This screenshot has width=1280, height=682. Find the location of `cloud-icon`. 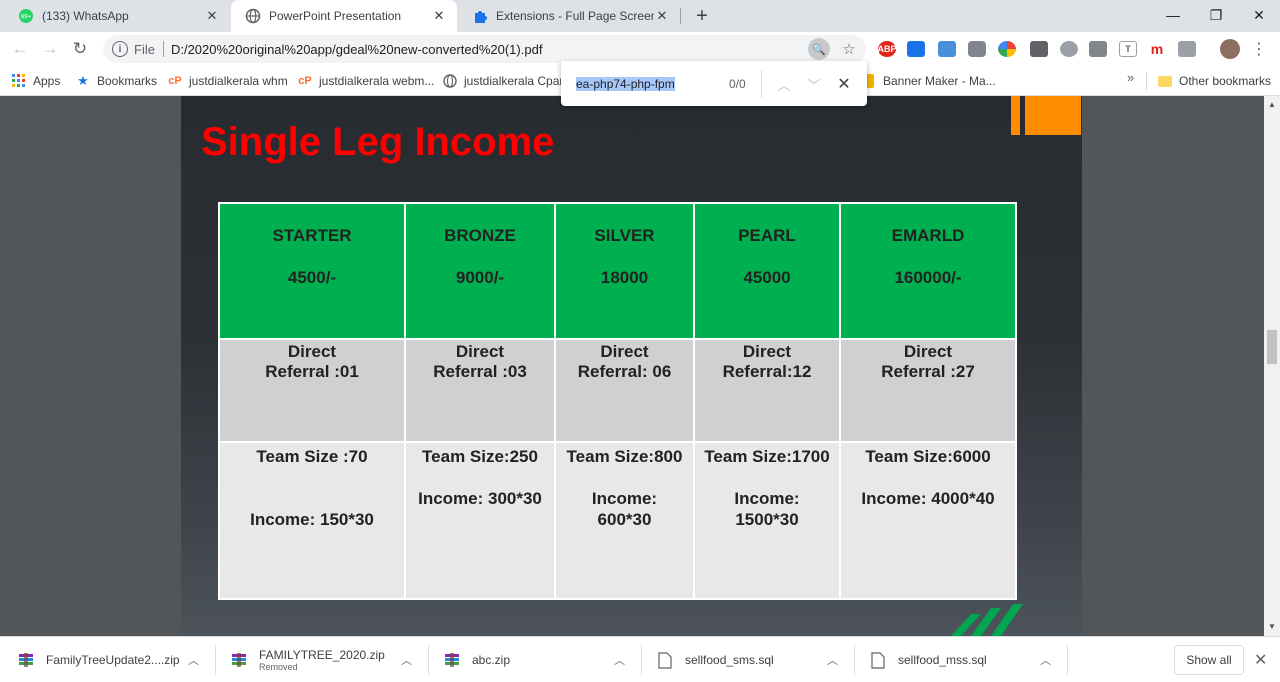

cloud-icon is located at coordinates (1069, 49).